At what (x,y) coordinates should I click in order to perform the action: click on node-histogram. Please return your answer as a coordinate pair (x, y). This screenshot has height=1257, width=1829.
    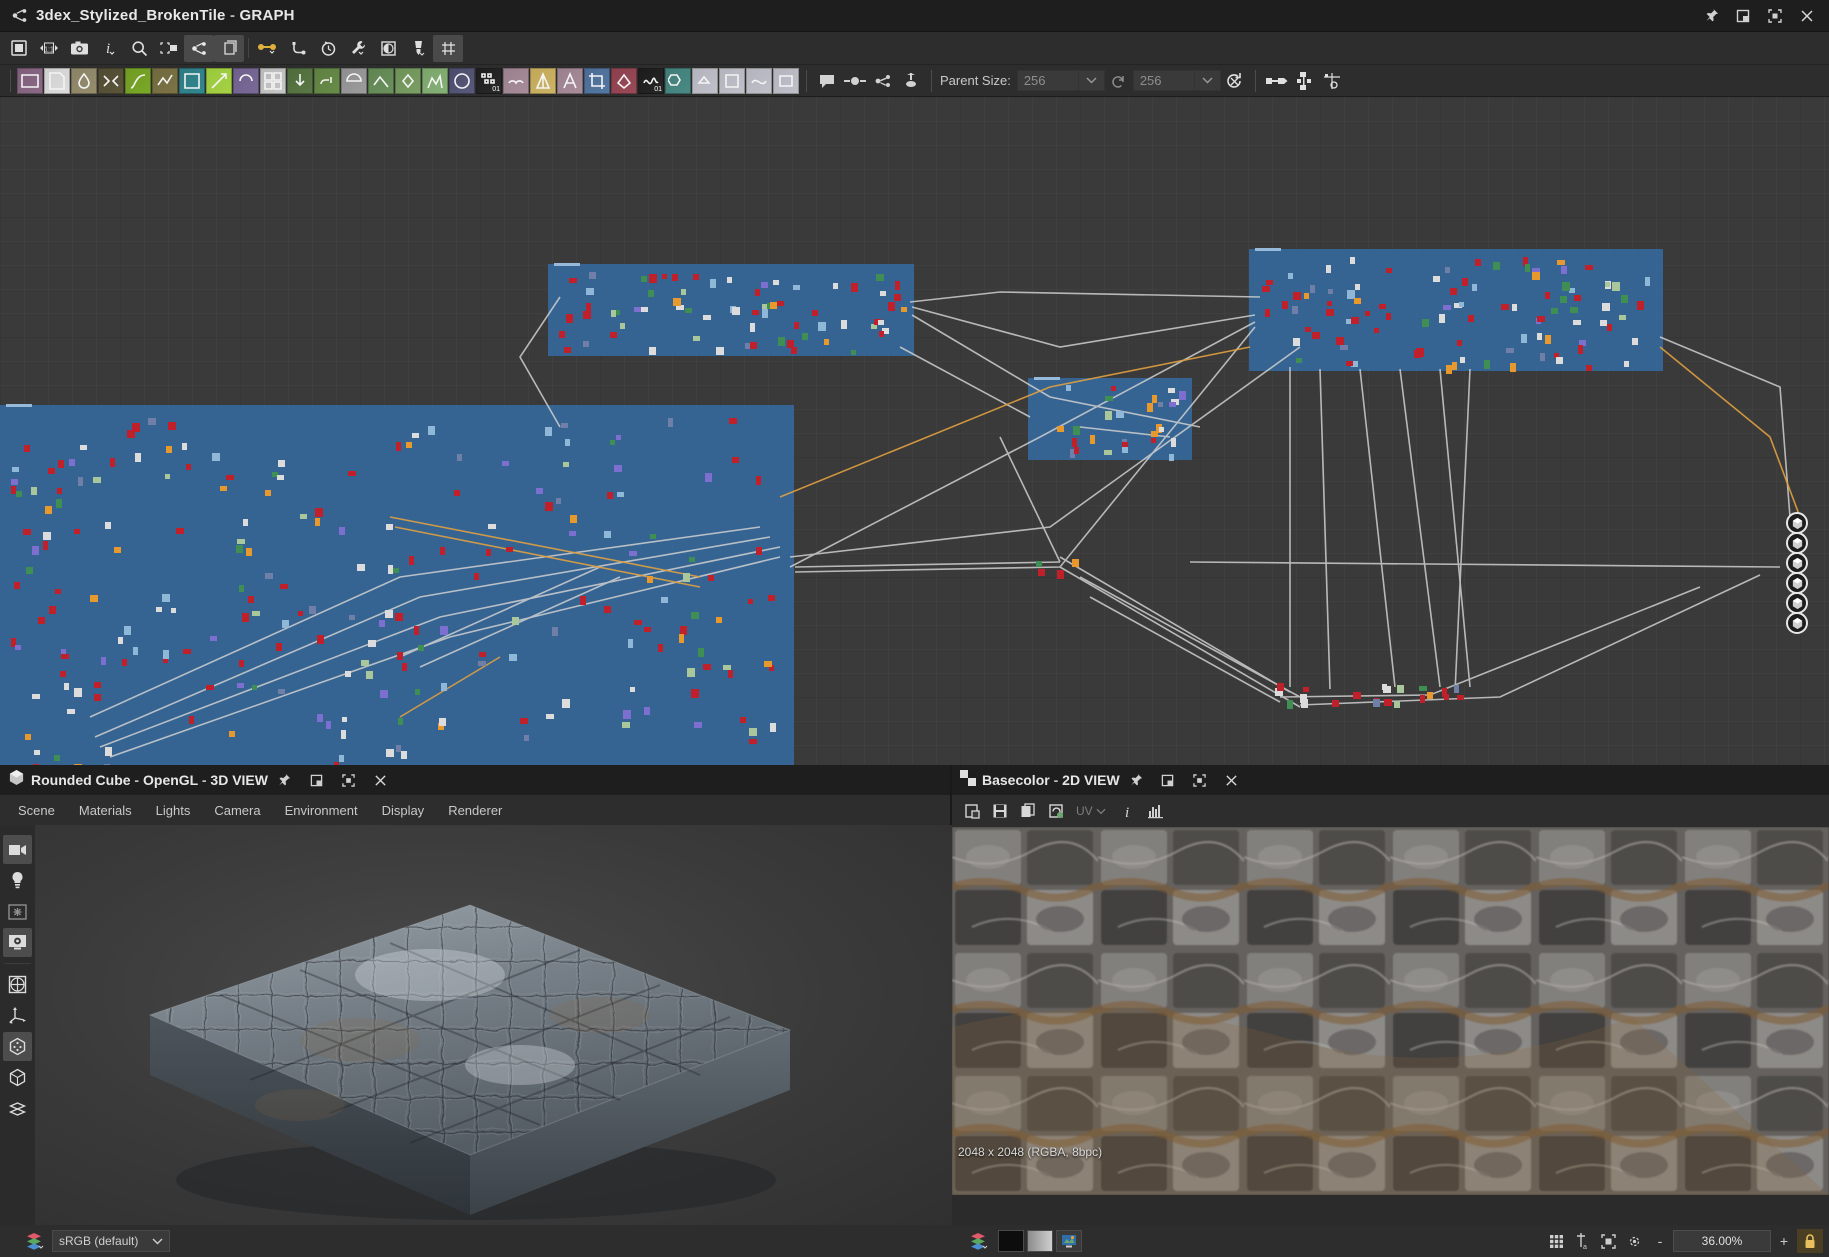
    Looking at the image, I should click on (435, 80).